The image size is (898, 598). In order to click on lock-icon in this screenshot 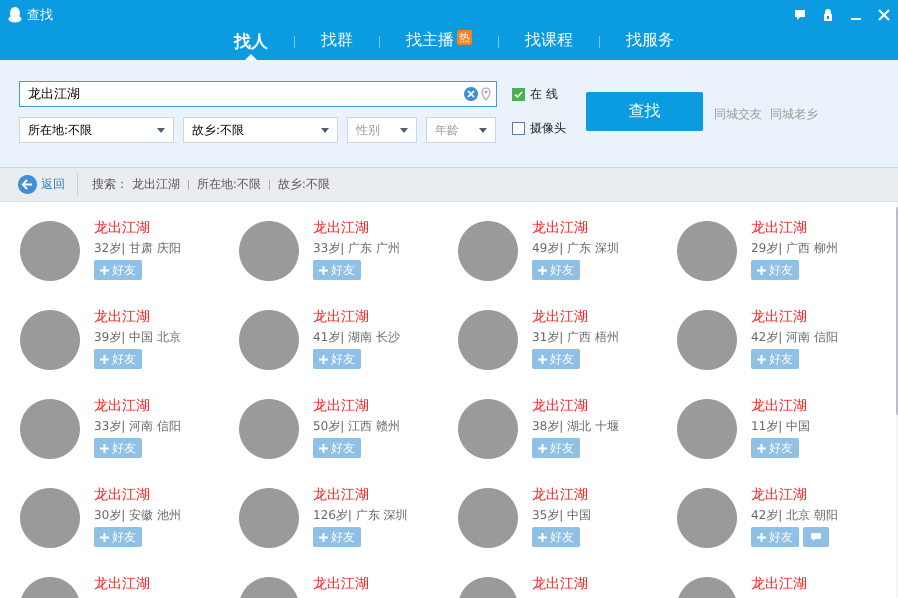, I will do `click(828, 15)`.